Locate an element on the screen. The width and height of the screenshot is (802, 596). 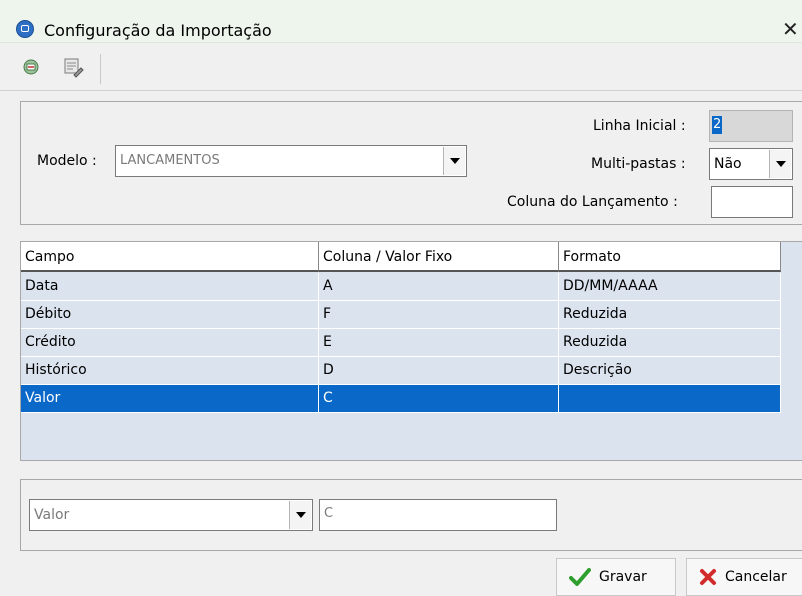
column-value-field: C is located at coordinates (438, 515).